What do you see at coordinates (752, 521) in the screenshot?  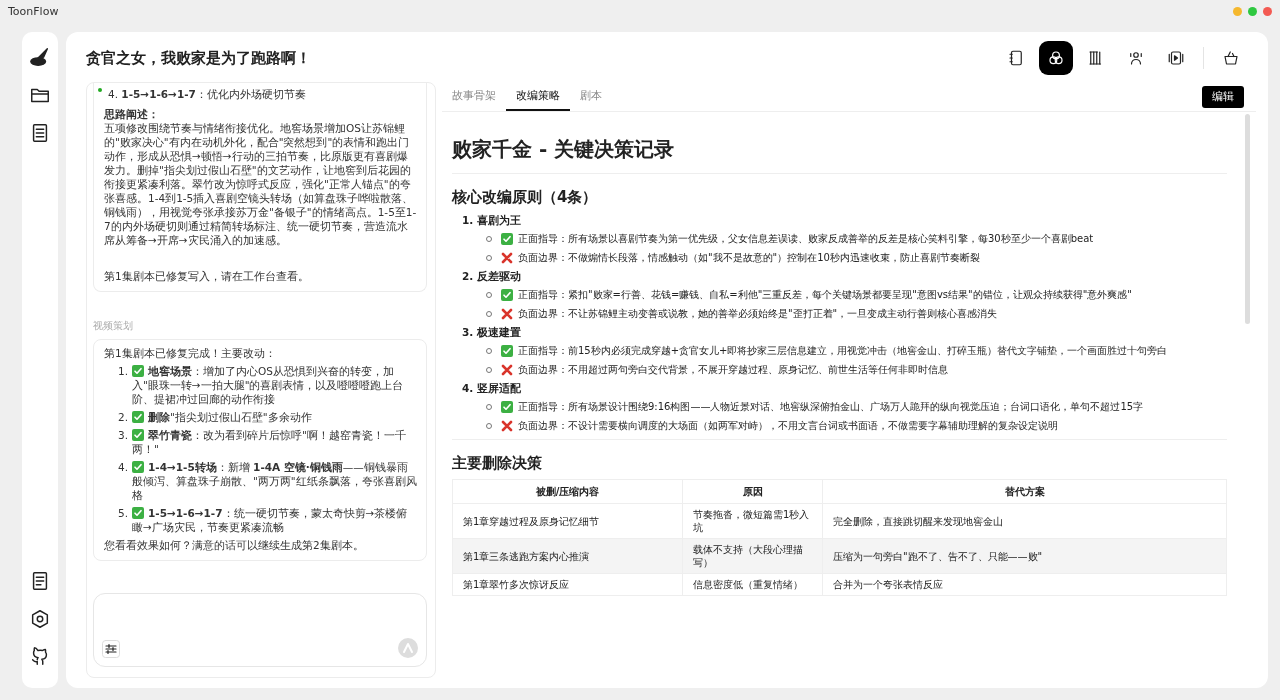 I see `table-cell: 节奏拖沓，微短篇需1秒入坑` at bounding box center [752, 521].